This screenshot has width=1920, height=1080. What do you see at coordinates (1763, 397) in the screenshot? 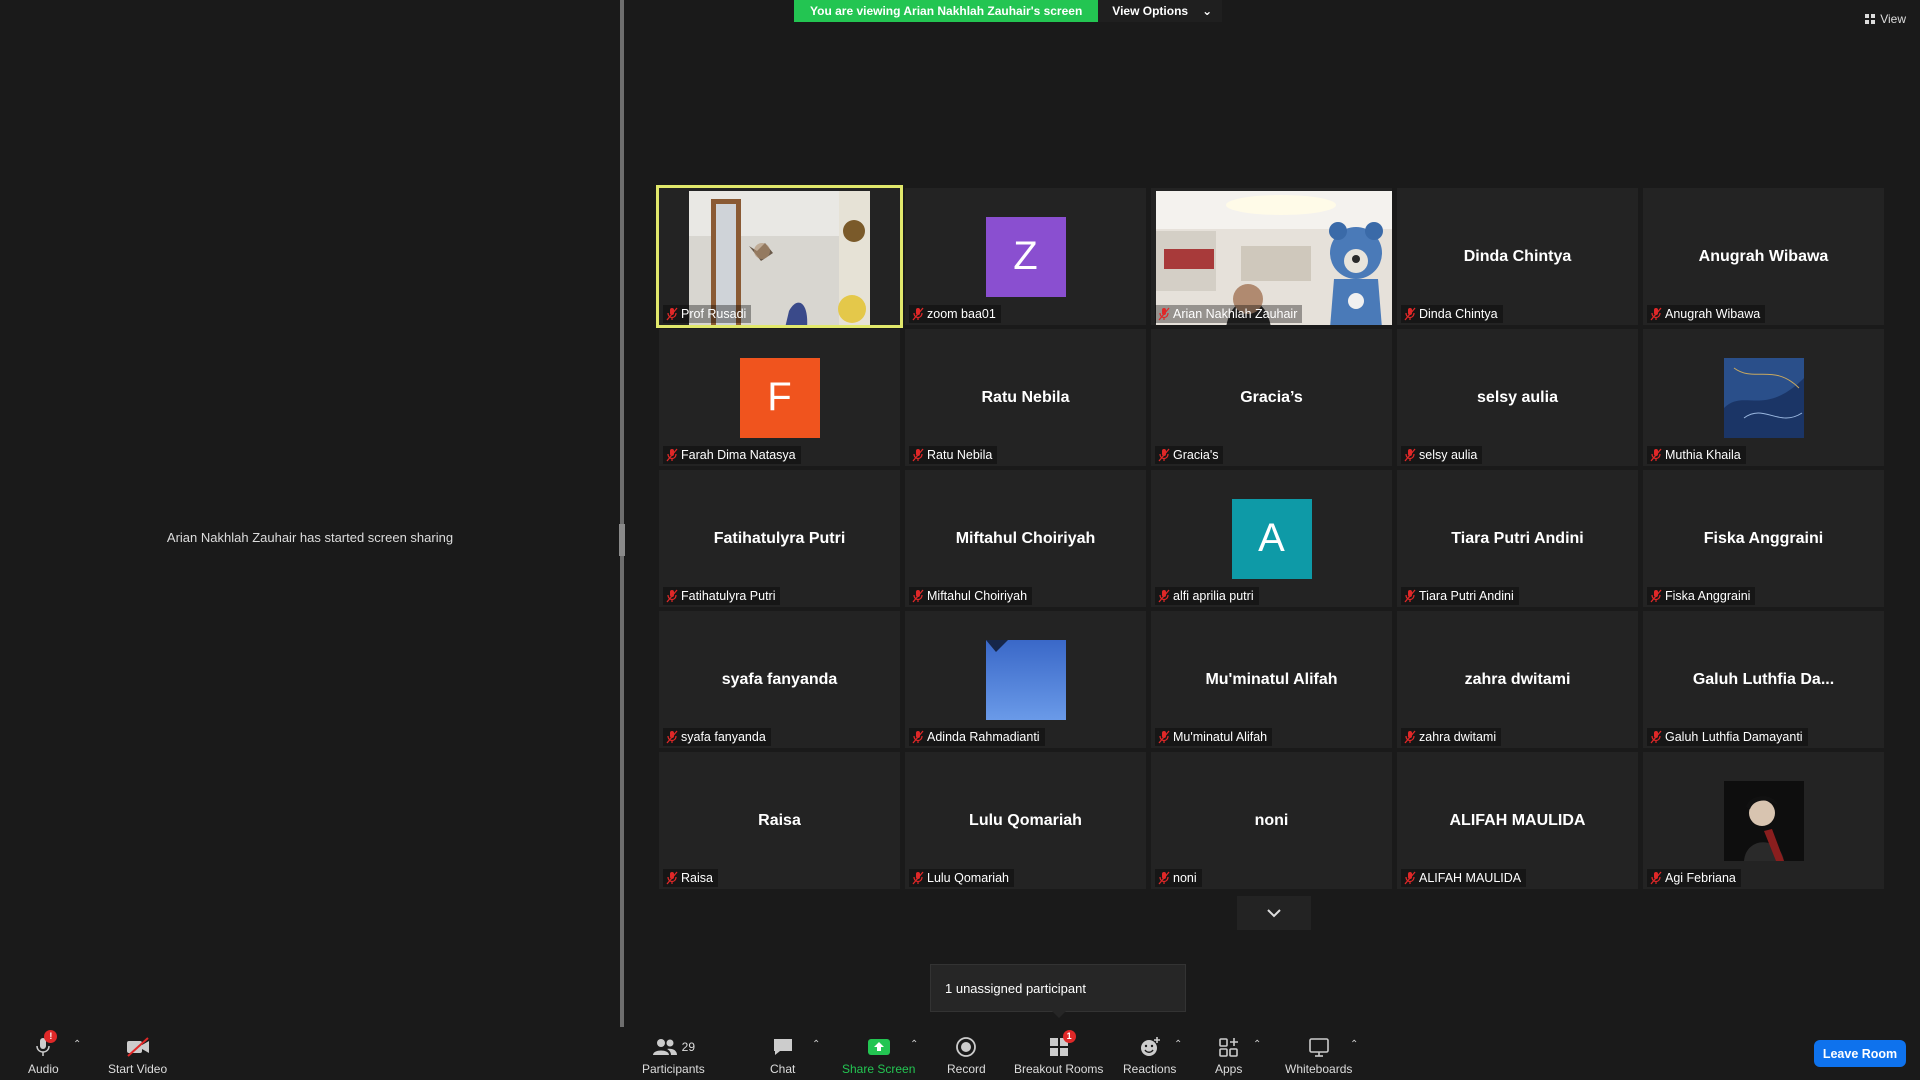
I see `participant-tile: Muthia Khaila` at bounding box center [1763, 397].